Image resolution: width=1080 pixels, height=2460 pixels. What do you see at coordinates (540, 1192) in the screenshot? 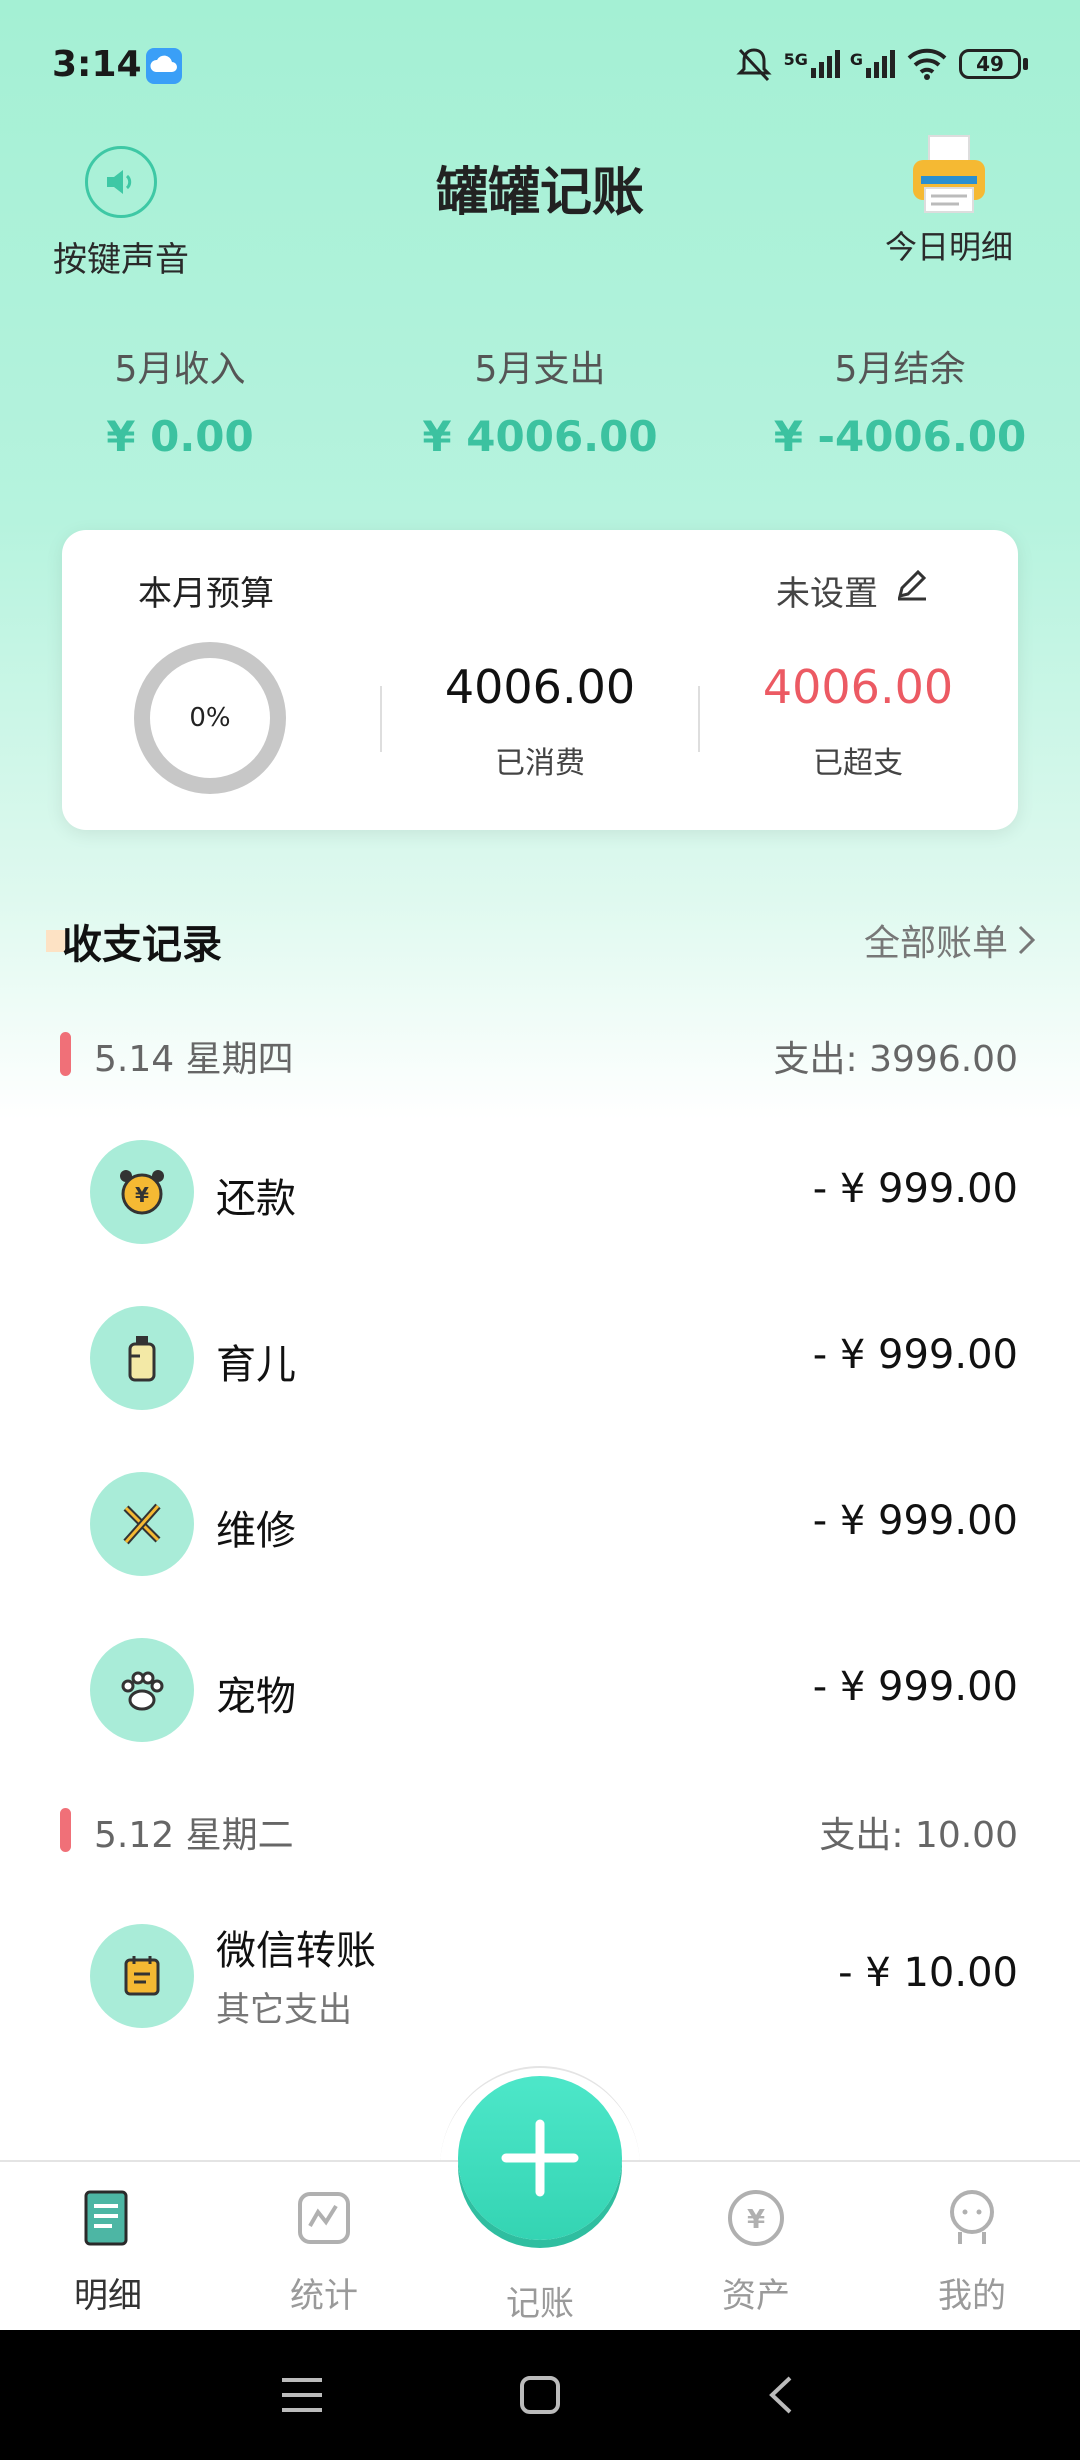
I see `record-row: ¥ 还款 - ¥ 999.00` at bounding box center [540, 1192].